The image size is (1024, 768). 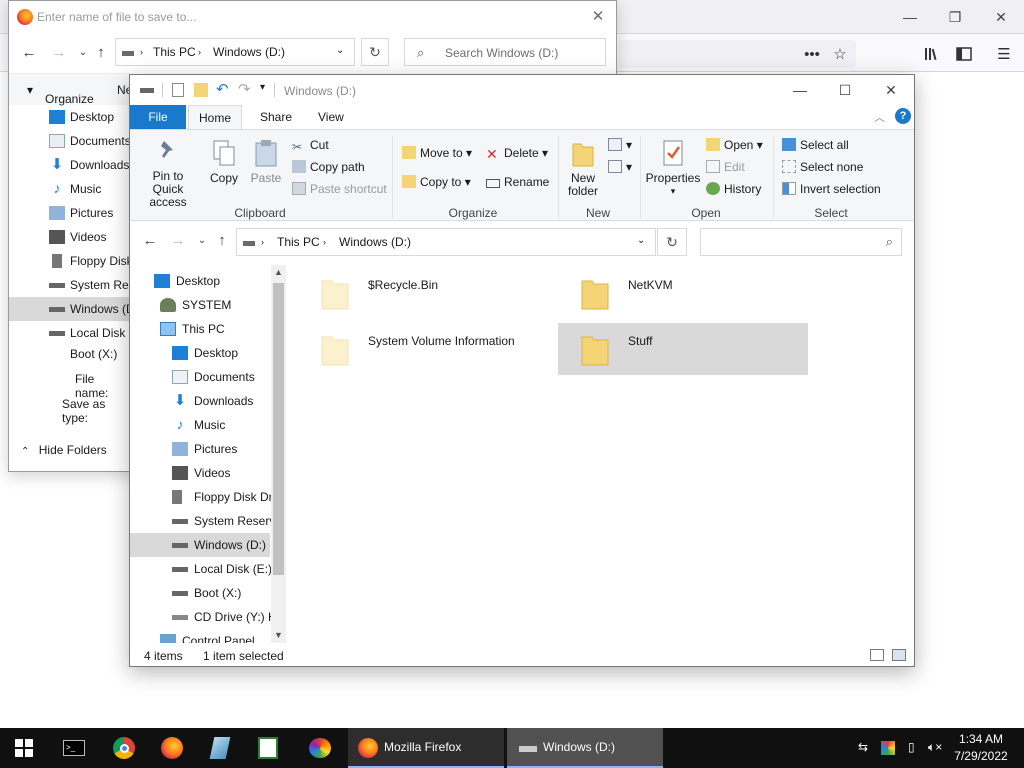 What do you see at coordinates (375, 52) in the screenshot?
I see `refresh-button: ↻` at bounding box center [375, 52].